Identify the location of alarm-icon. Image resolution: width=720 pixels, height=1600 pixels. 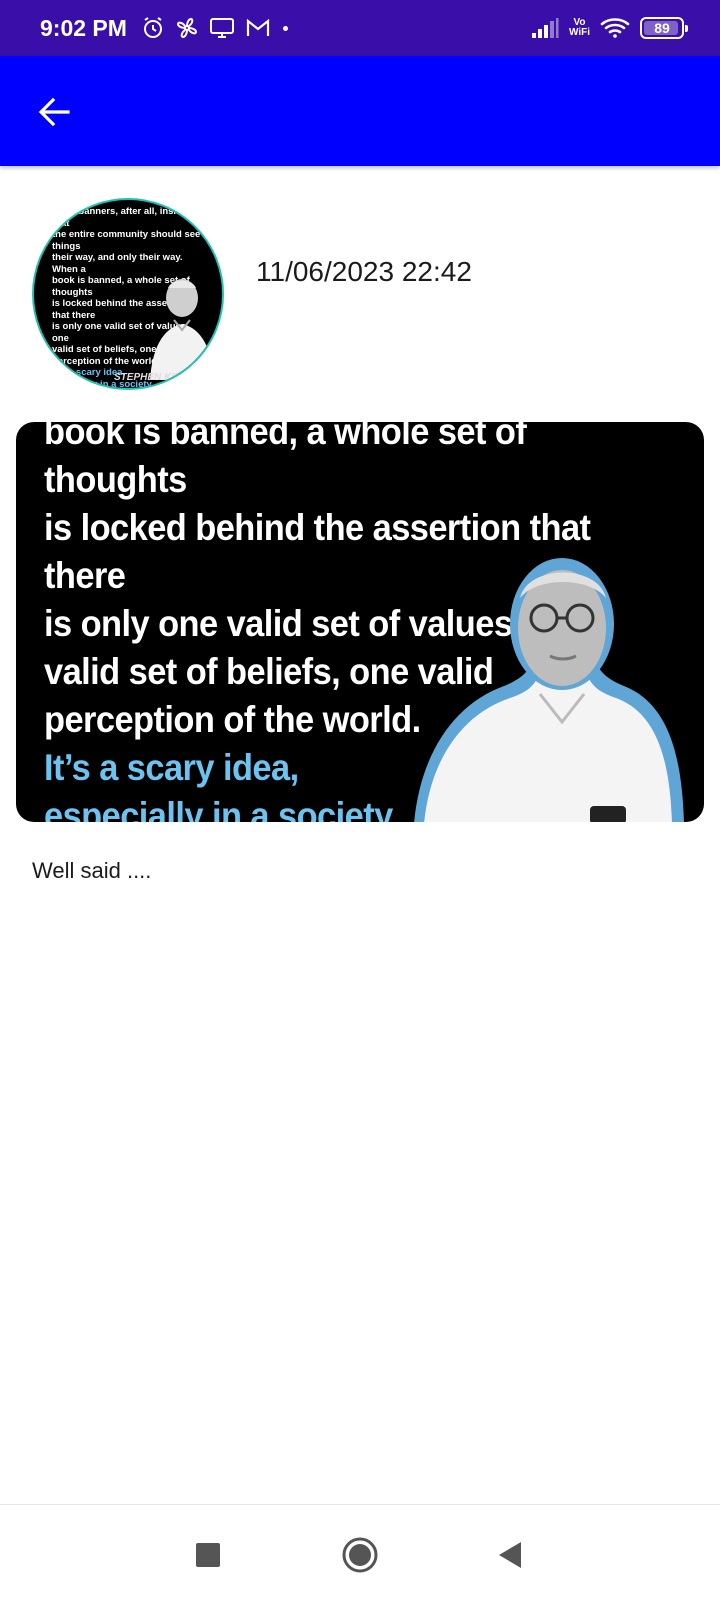
(152, 27).